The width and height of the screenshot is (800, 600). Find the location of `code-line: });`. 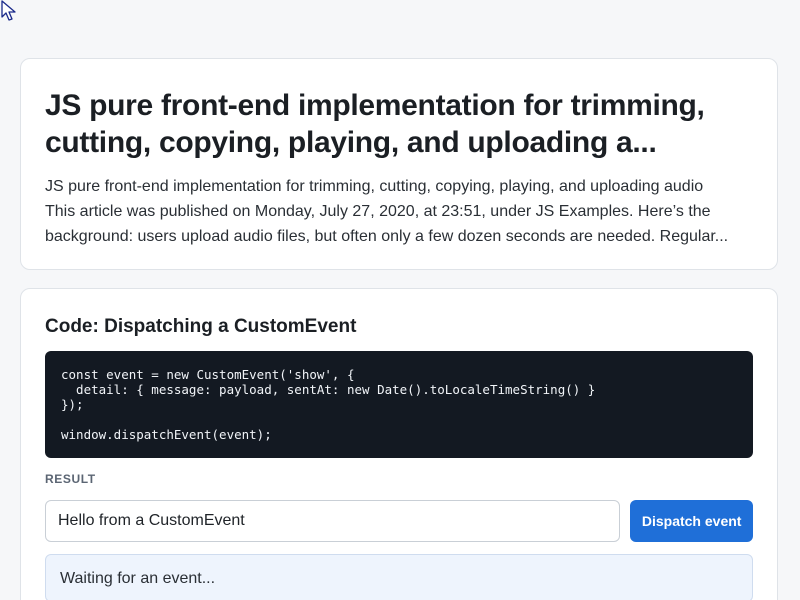

code-line: }); is located at coordinates (72, 404).